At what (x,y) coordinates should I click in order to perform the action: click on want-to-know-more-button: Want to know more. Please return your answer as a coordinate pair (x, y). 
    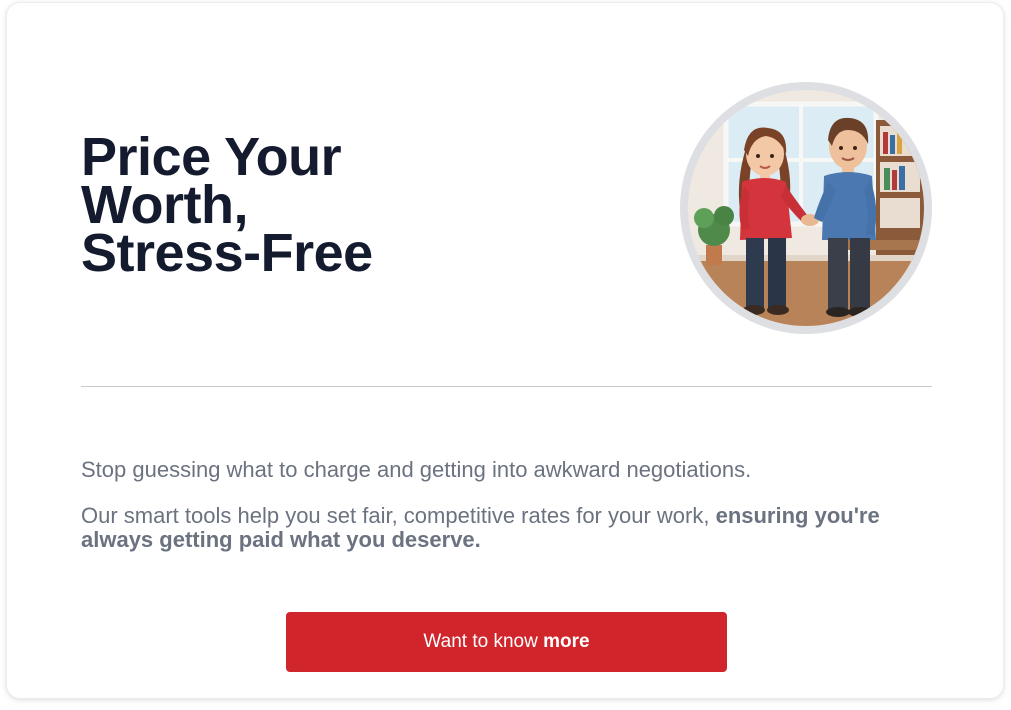
    Looking at the image, I should click on (506, 642).